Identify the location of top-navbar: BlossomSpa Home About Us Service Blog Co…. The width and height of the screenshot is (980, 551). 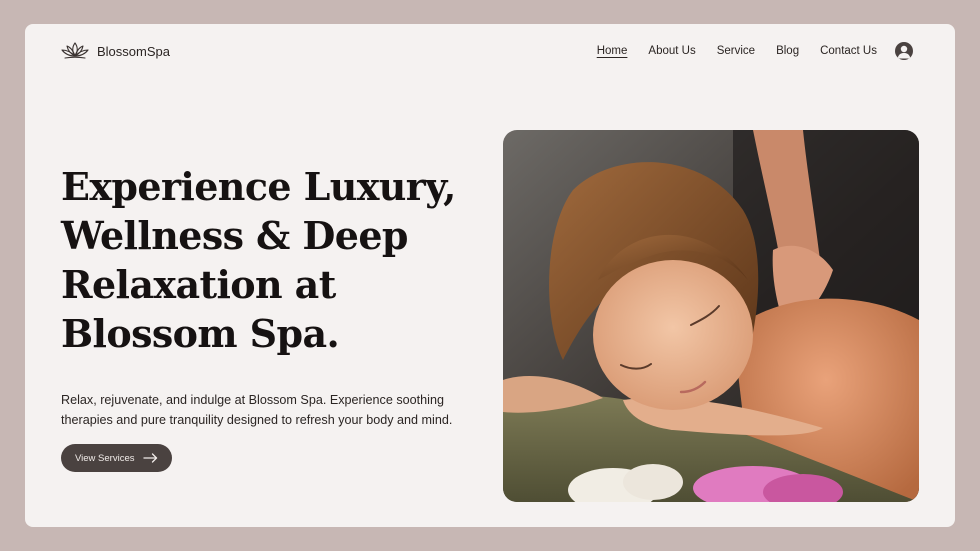
(490, 52).